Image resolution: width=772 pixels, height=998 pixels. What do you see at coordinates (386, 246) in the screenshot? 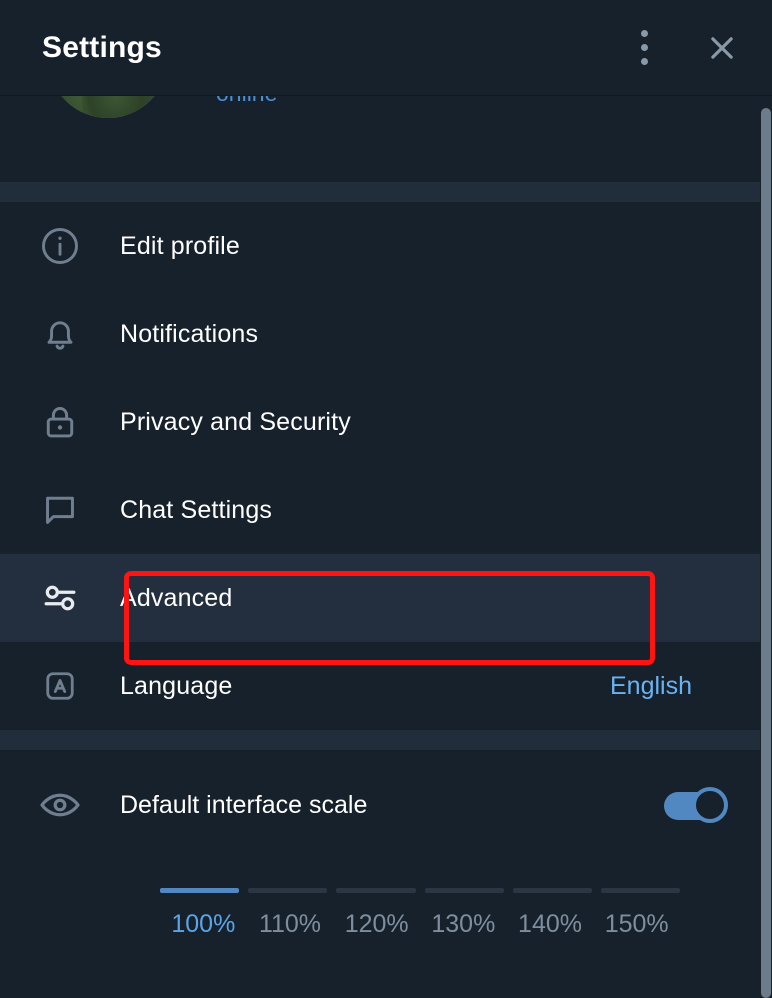
I see `menu-item-edit-profile: Edit profile` at bounding box center [386, 246].